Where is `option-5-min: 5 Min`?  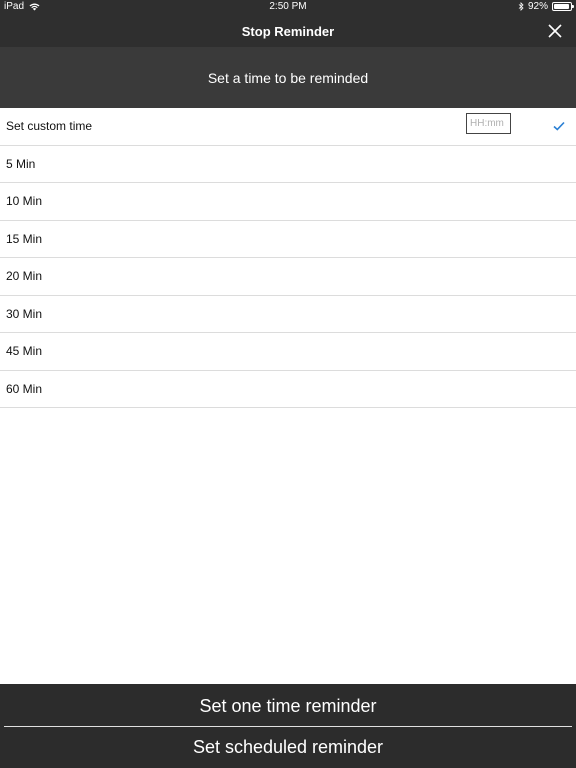 option-5-min: 5 Min is located at coordinates (288, 164).